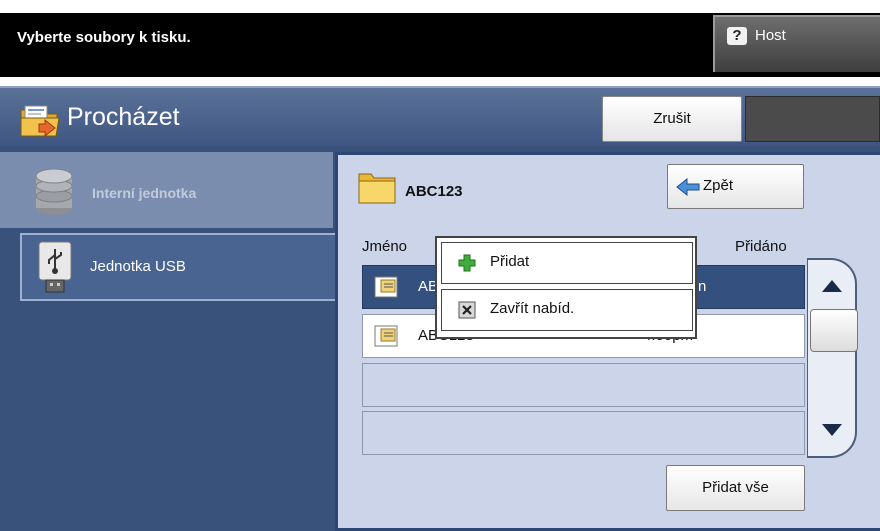  What do you see at coordinates (735, 186) in the screenshot?
I see `back-button: Zpět` at bounding box center [735, 186].